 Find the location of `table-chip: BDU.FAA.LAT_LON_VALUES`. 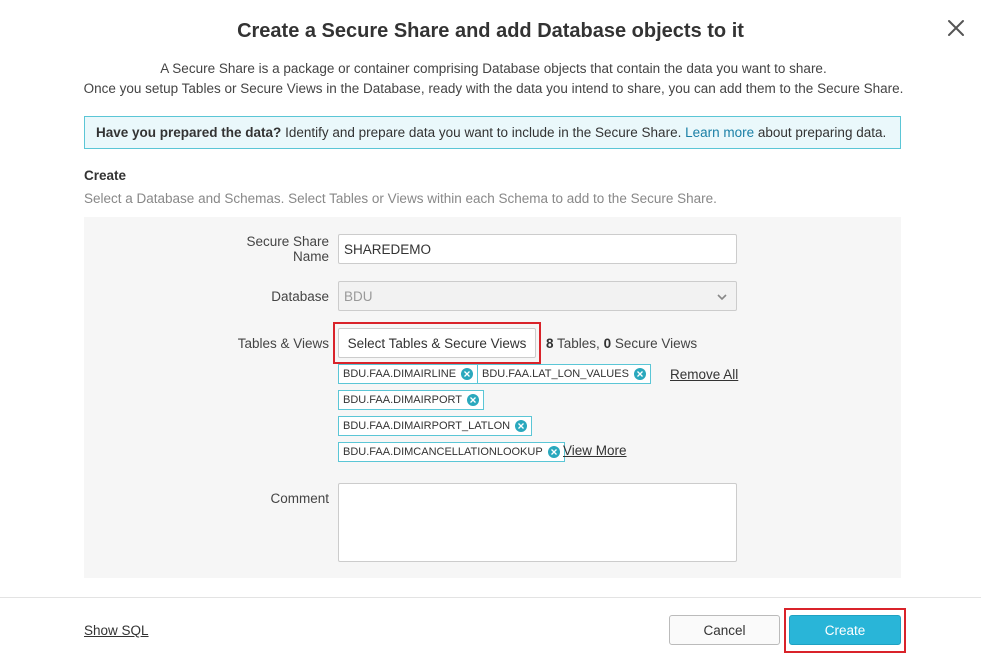

table-chip: BDU.FAA.LAT_LON_VALUES is located at coordinates (564, 374).